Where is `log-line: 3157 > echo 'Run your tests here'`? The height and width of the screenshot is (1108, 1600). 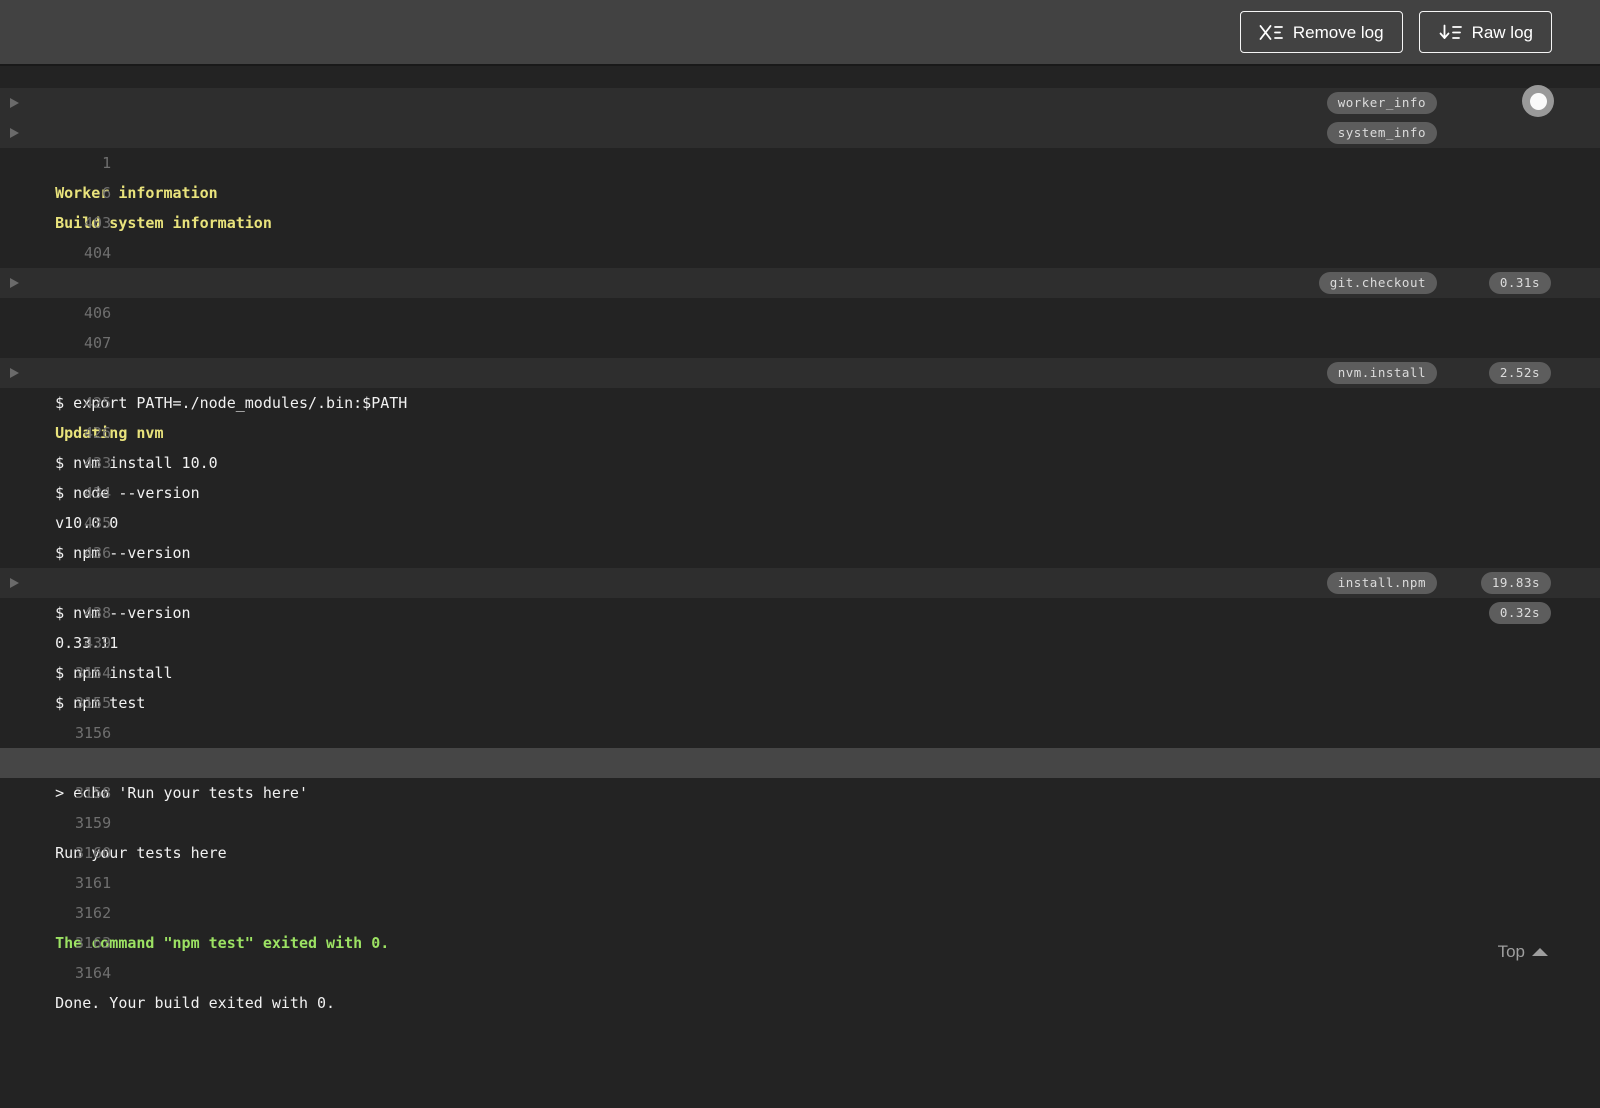
log-line: 3157 > echo 'Run your tests here' is located at coordinates (800, 745).